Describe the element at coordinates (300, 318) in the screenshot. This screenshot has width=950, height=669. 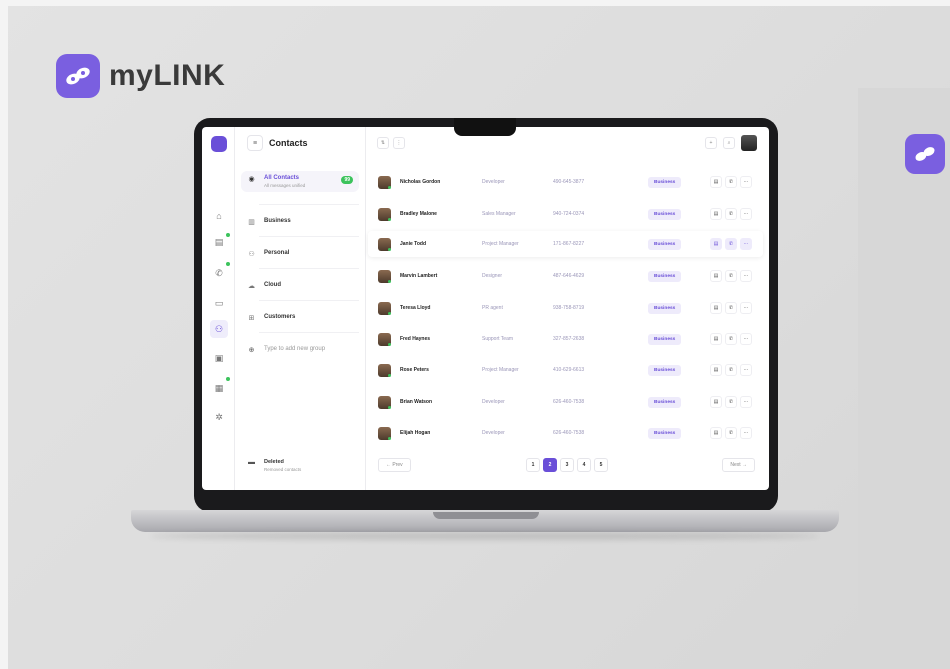
I see `group-customers: ⊞ Customers` at that location.